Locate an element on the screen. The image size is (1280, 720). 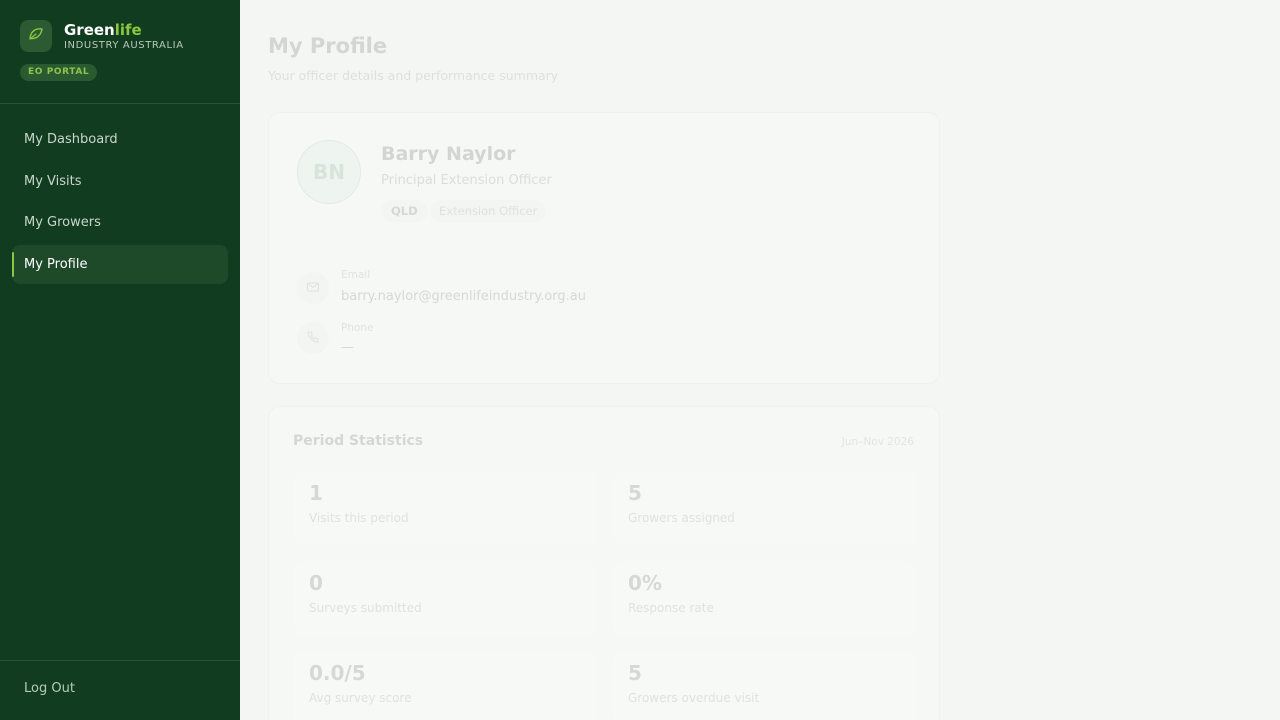
brand-subtitle: INDUSTRY AUSTRALIA is located at coordinates (124, 45).